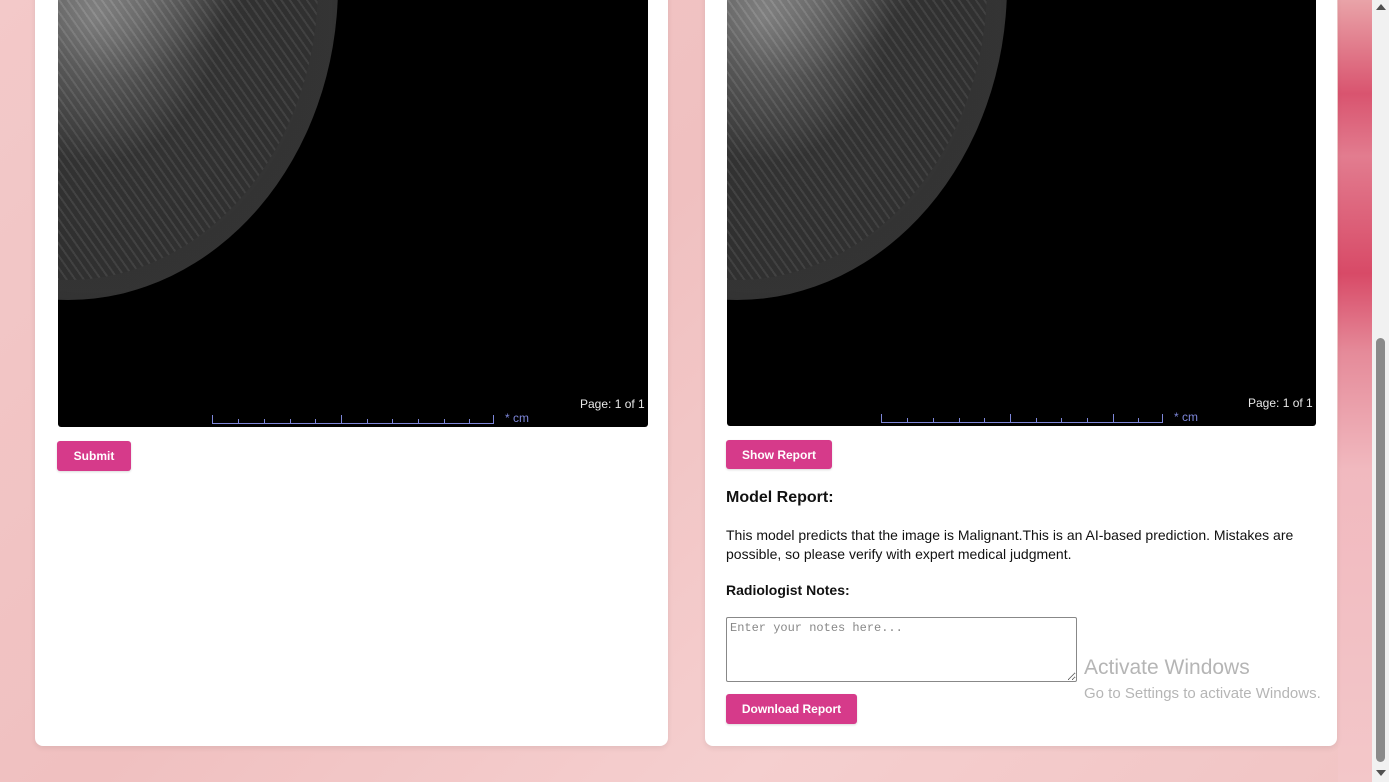 This screenshot has width=1389, height=782. Describe the element at coordinates (901, 649) in the screenshot. I see `radiologist-notes-input` at that location.